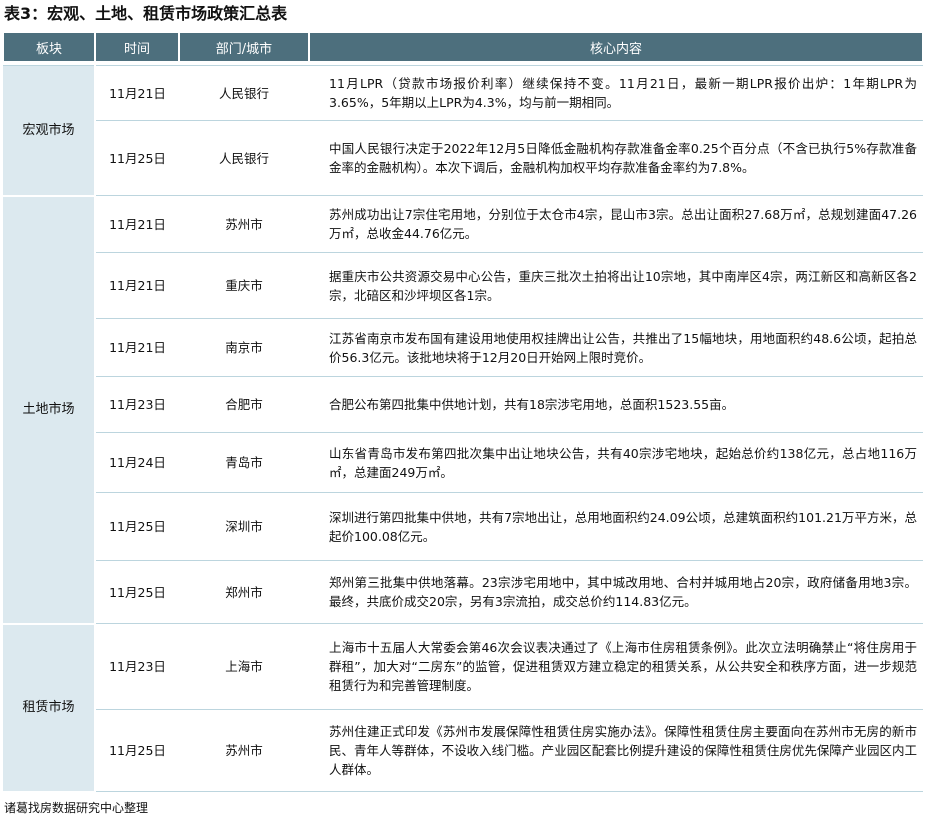  Describe the element at coordinates (146, 13) in the screenshot. I see `table-title: 表3：宏观、土地、租赁市场政策汇总表` at that location.